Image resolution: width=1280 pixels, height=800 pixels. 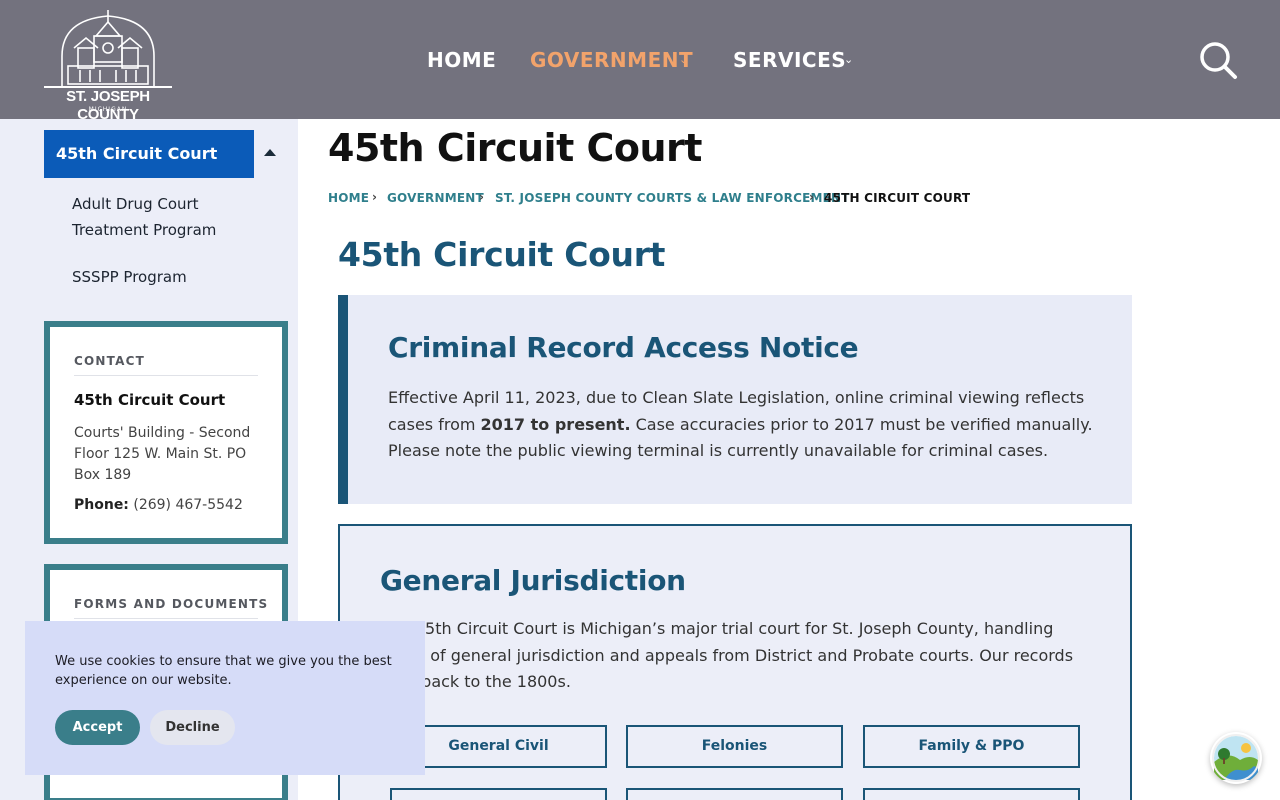 I want to click on phone-number: (269) 467-5542, so click(x=188, y=505).